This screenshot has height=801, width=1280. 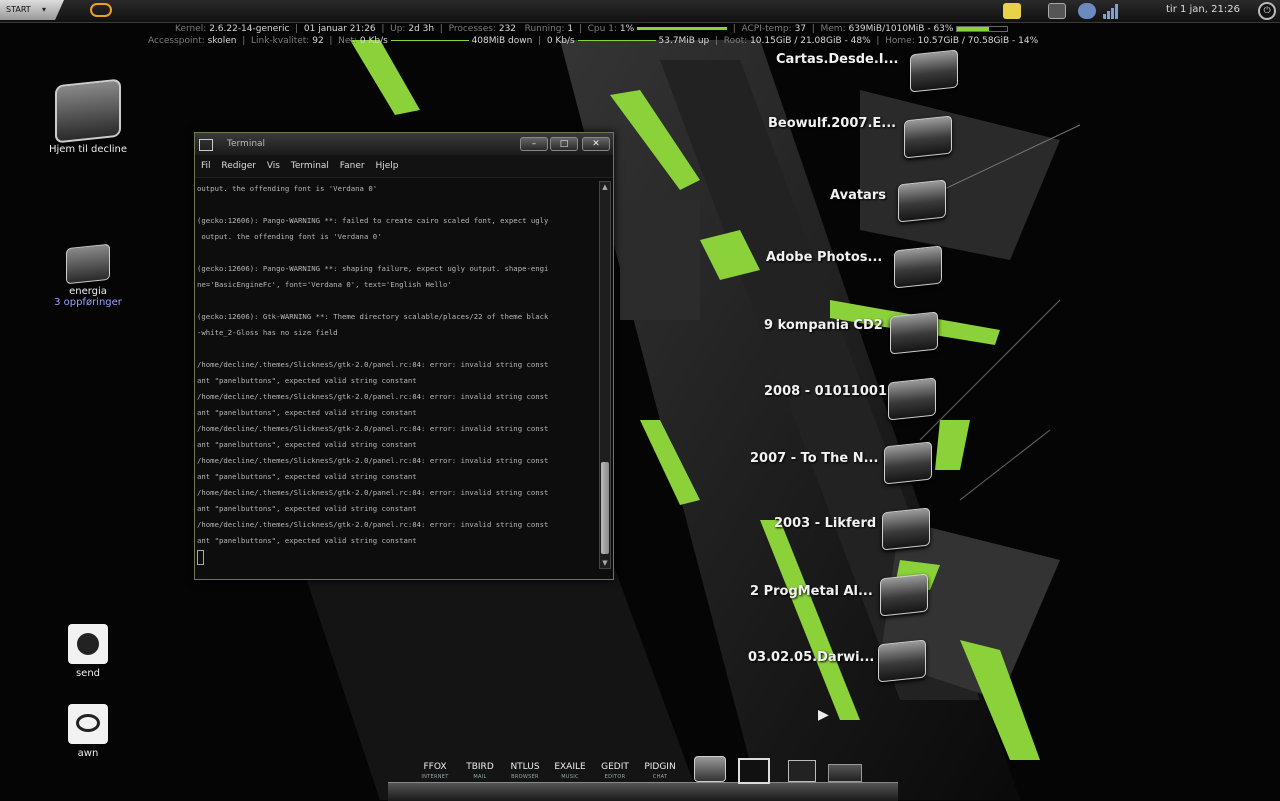 What do you see at coordinates (643, 791) in the screenshot?
I see `dock-panel` at bounding box center [643, 791].